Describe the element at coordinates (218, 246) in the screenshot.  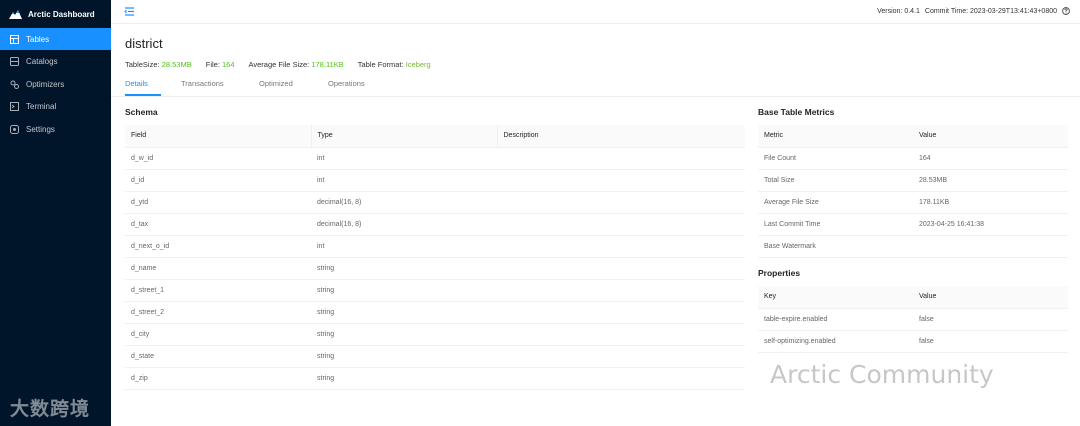
I see `table-cell: d_next_o_id` at that location.